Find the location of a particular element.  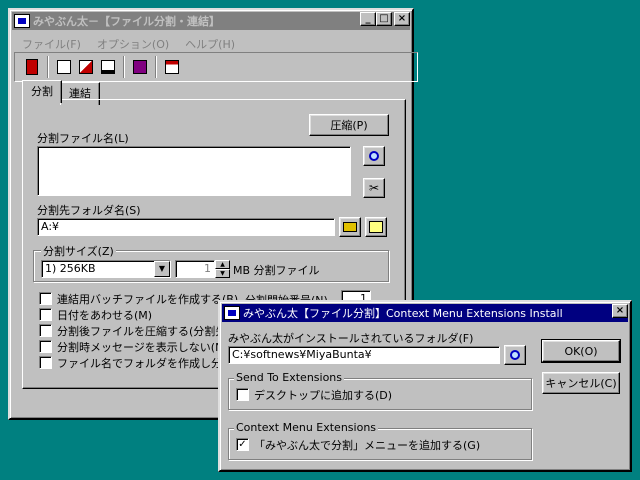

open-icon is located at coordinates (64, 67).